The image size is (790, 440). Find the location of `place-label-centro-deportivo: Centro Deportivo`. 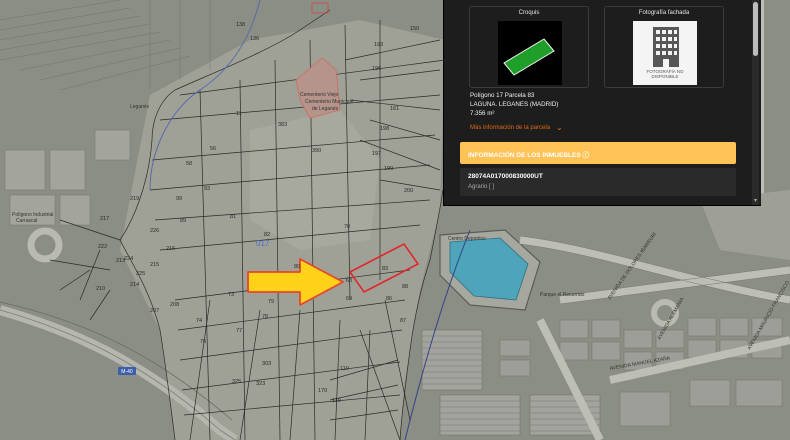

place-label-centro-deportivo: Centro Deportivo is located at coordinates (467, 239).